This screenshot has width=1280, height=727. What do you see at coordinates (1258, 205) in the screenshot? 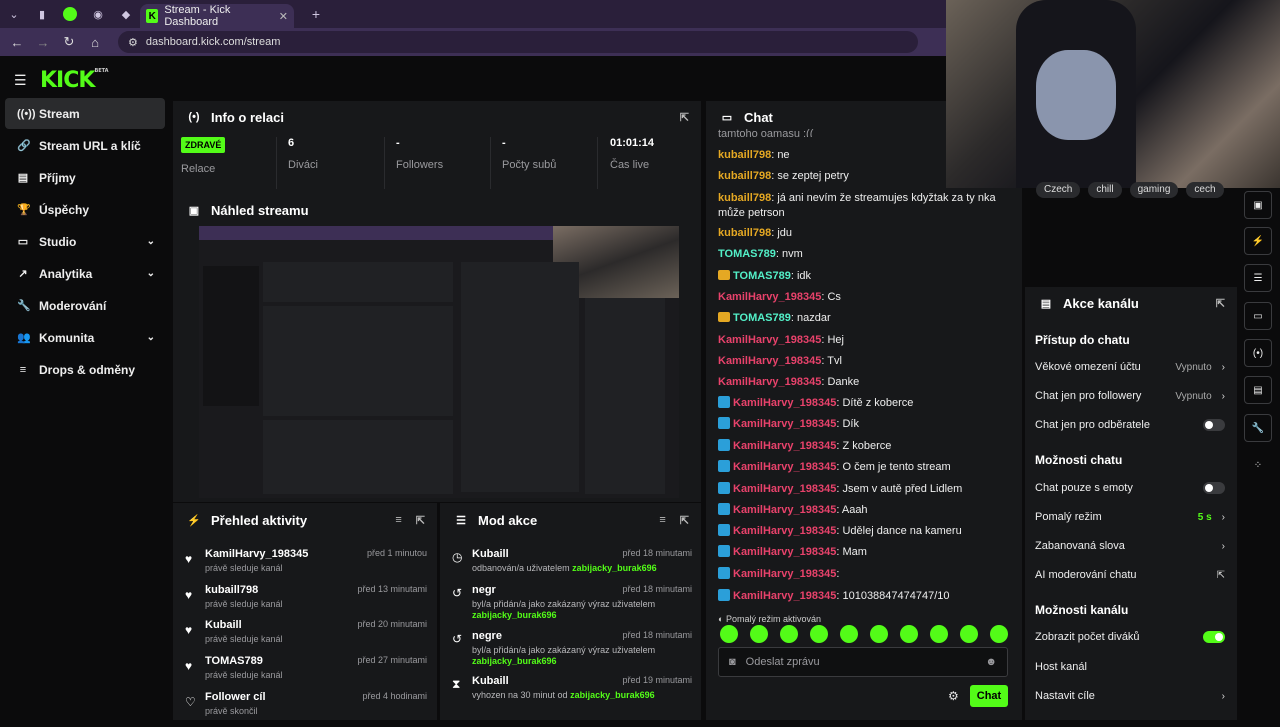
I see `rail-preview-icon: ▣` at bounding box center [1258, 205].